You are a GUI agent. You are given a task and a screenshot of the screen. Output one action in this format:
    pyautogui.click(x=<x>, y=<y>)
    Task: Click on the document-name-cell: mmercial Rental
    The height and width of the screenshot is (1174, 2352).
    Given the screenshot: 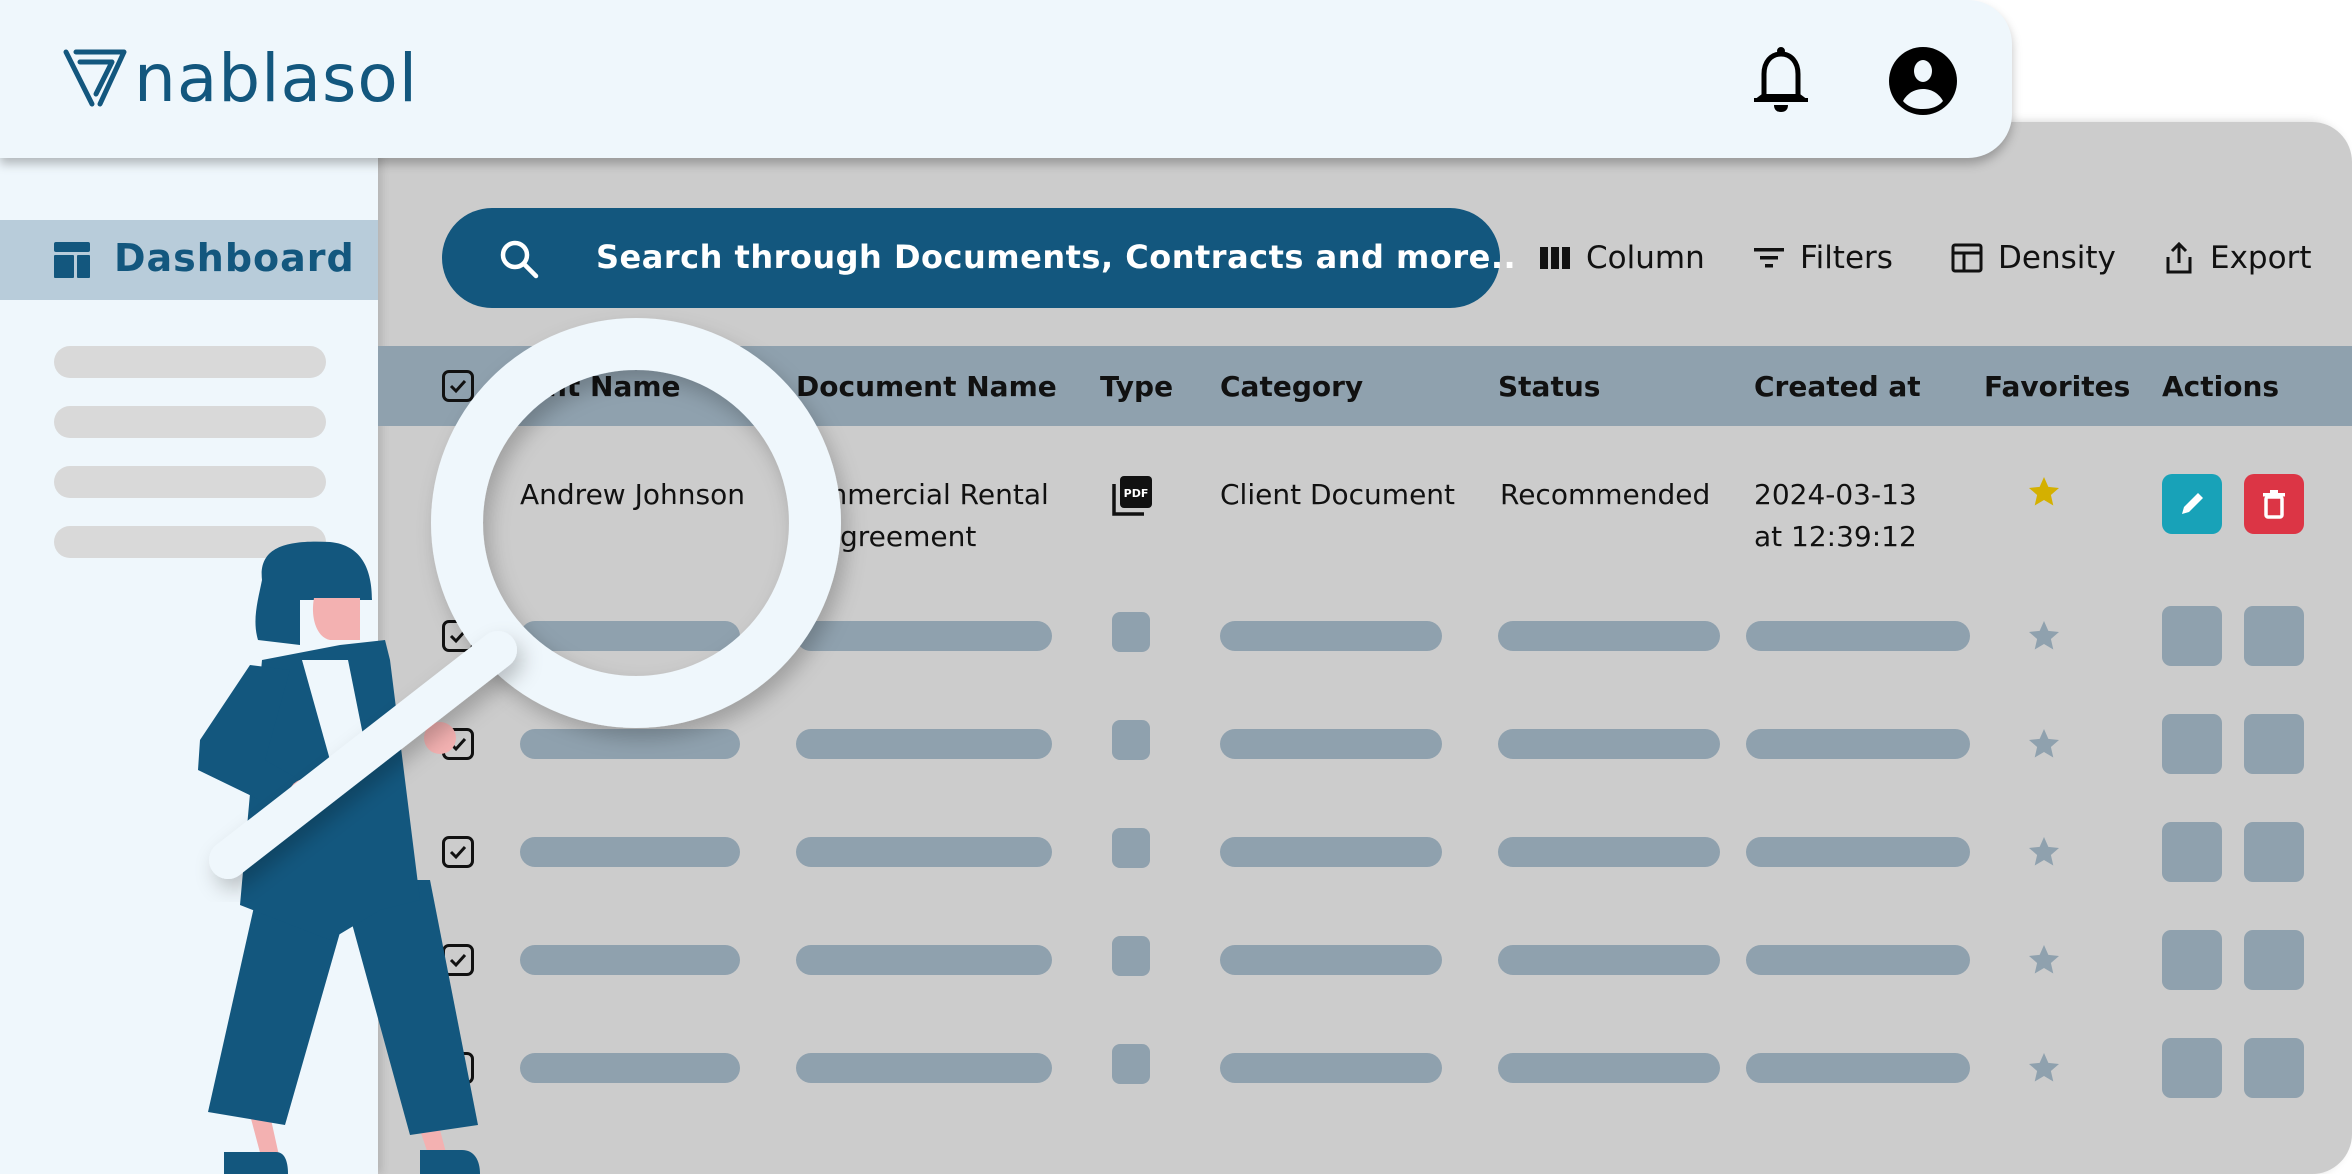 What is the action you would take?
    pyautogui.click(x=934, y=495)
    